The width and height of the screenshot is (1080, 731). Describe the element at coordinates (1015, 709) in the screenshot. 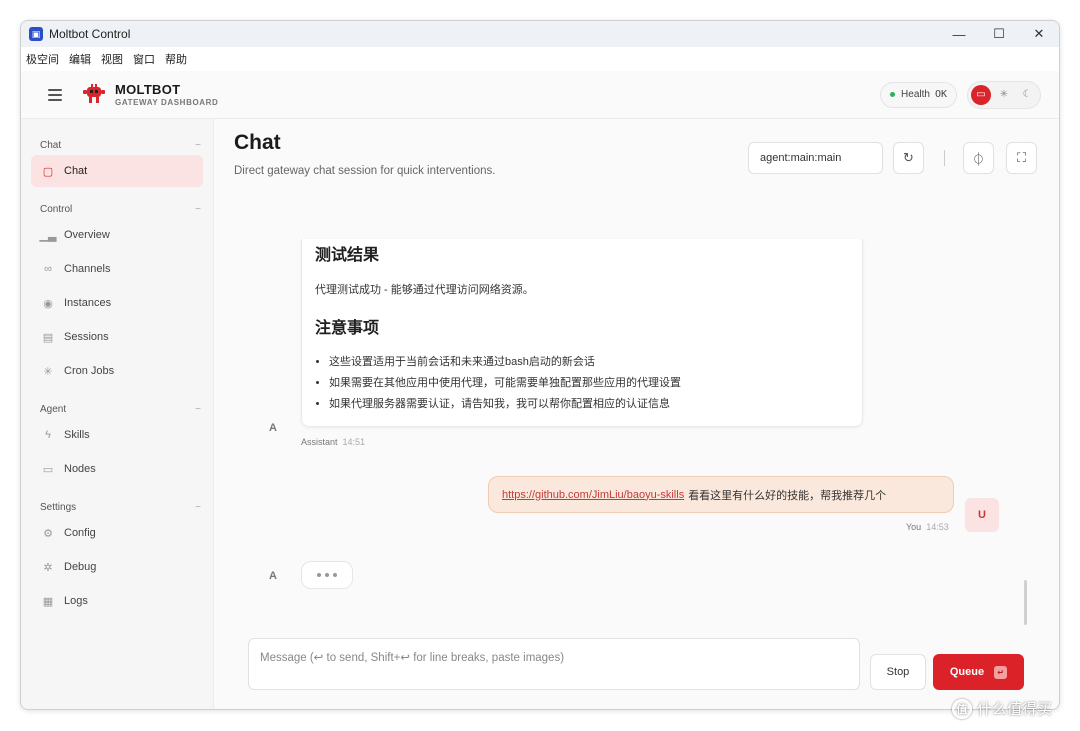

I see `watermark-text: 什么值得买` at that location.